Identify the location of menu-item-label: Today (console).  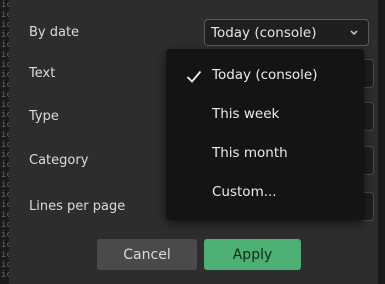
(265, 75).